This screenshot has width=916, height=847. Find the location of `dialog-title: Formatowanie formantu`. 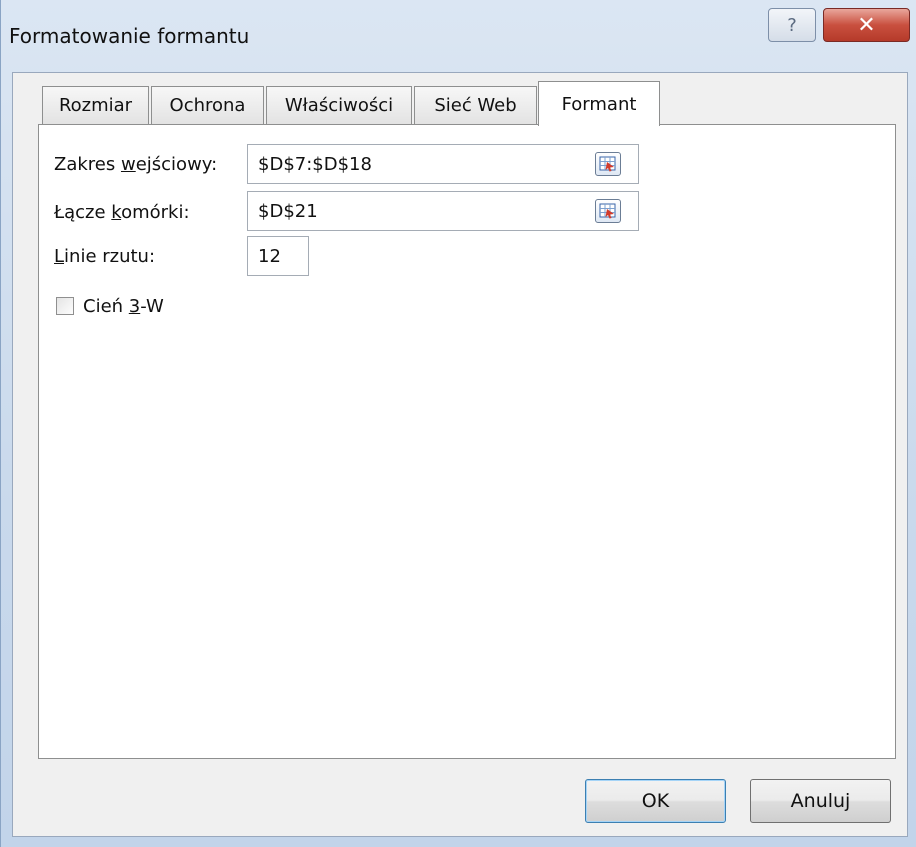

dialog-title: Formatowanie formantu is located at coordinates (129, 36).